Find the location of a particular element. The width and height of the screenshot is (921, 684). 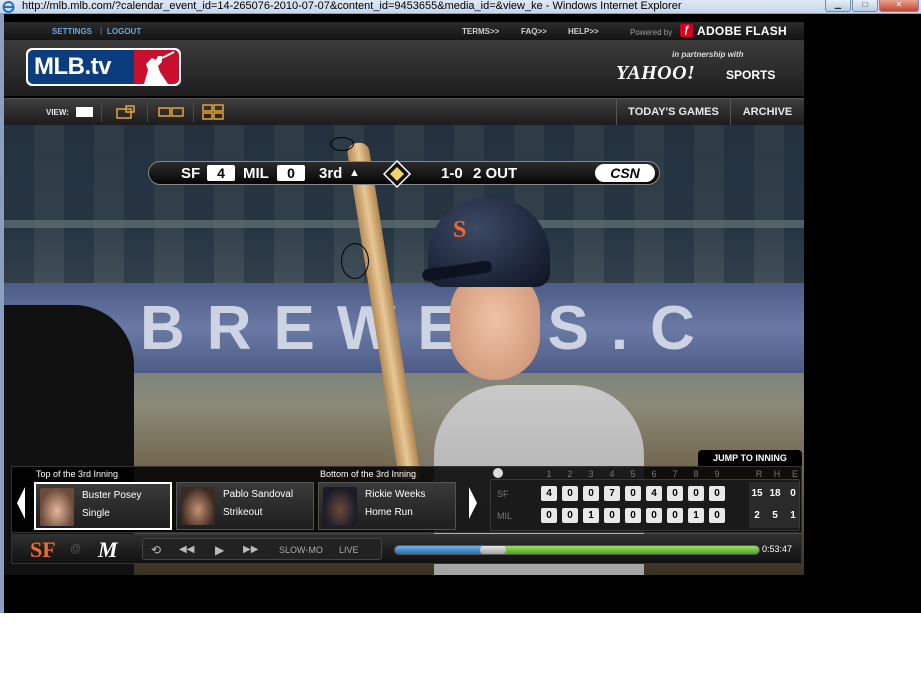

away-team-score: 4 is located at coordinates (221, 173).